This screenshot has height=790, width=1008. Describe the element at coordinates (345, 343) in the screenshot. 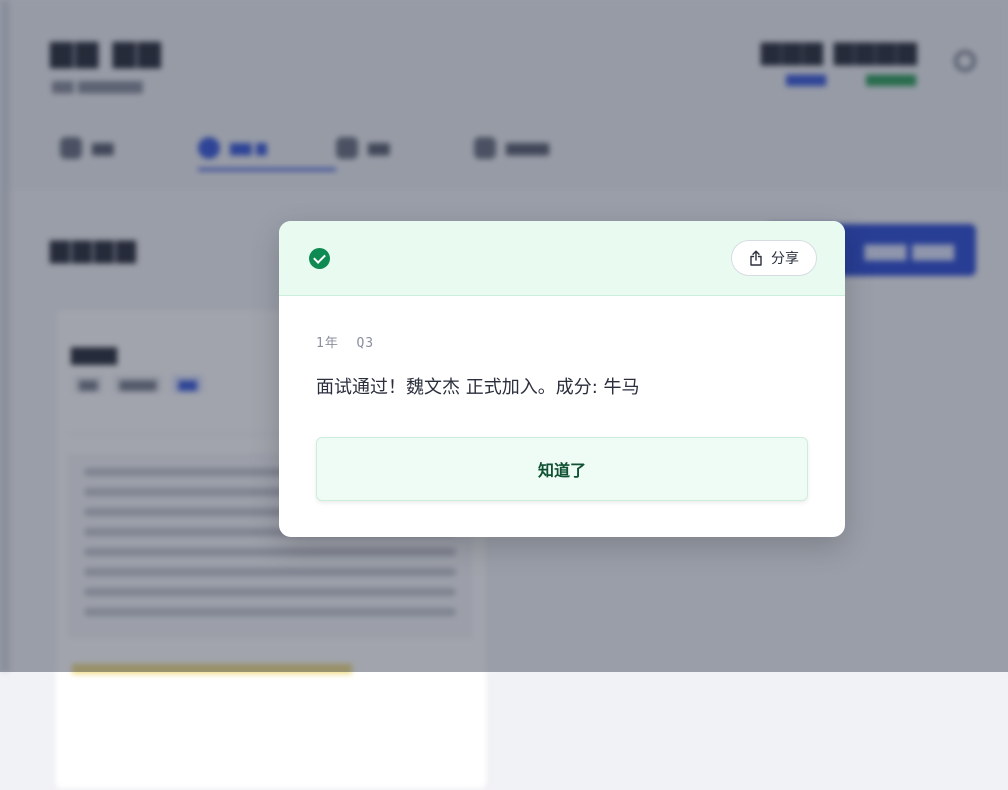

I see `event-time: 1年 Q3` at that location.